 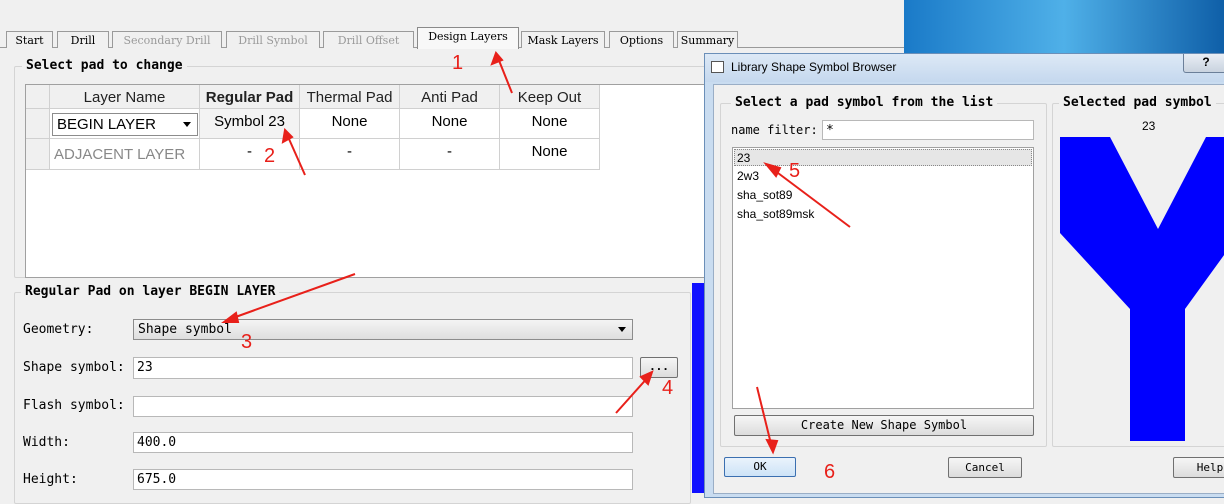 I want to click on annotation-label-6: 6, so click(x=830, y=472).